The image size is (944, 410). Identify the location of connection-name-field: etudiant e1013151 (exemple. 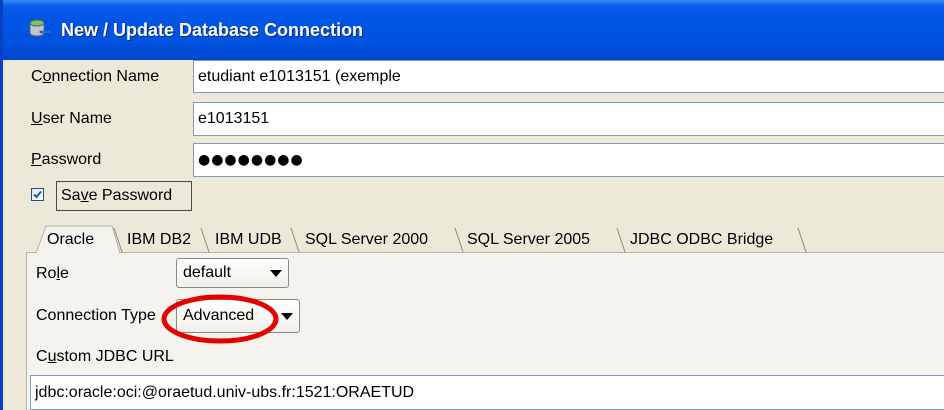
(568, 76).